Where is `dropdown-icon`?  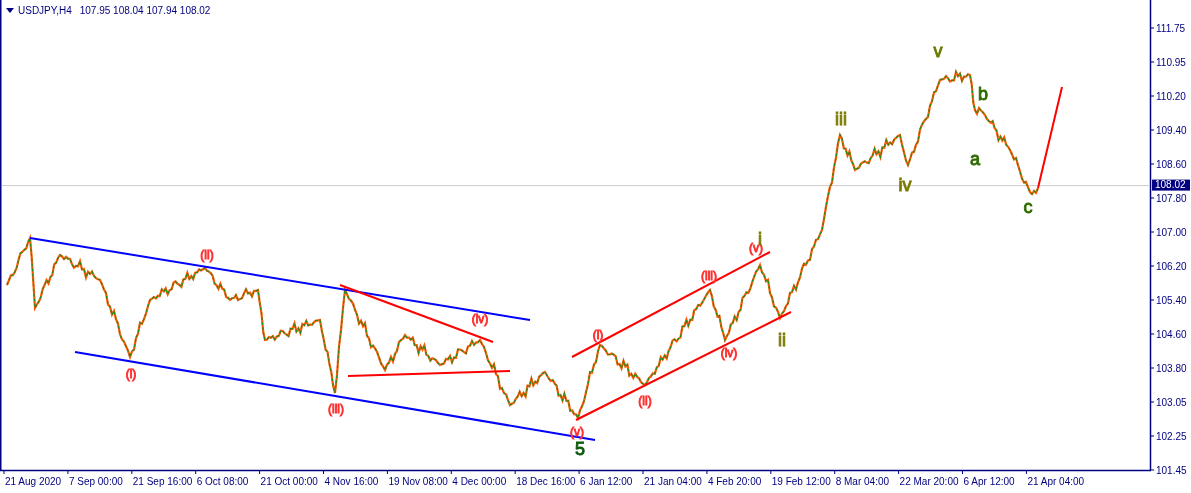
dropdown-icon is located at coordinates (10, 10).